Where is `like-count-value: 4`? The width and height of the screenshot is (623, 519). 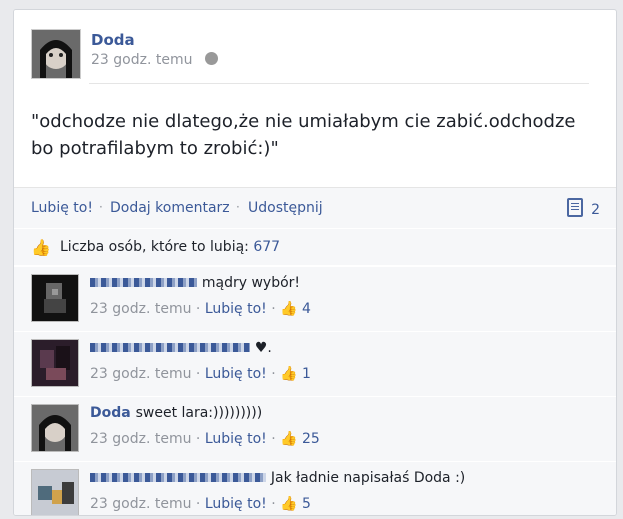 like-count-value: 4 is located at coordinates (306, 309).